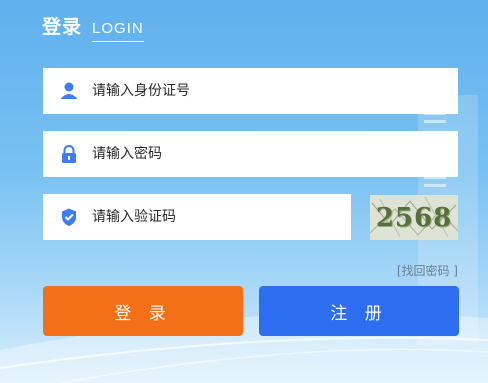 The height and width of the screenshot is (383, 488). Describe the element at coordinates (275, 91) in the screenshot. I see `id-number-input` at that location.